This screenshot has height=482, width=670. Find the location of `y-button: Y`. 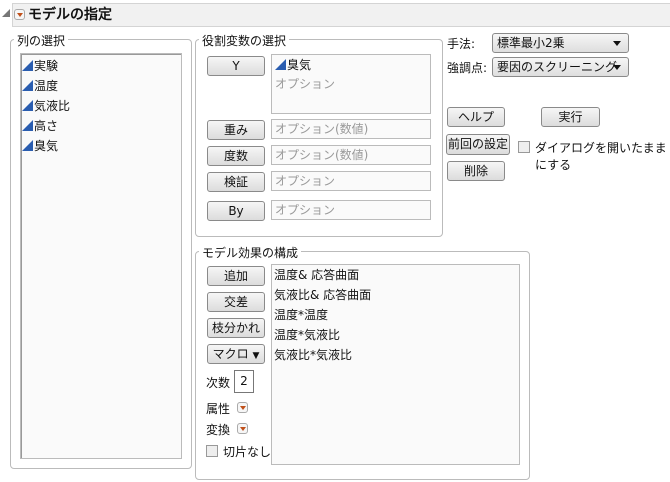

y-button: Y is located at coordinates (236, 66).